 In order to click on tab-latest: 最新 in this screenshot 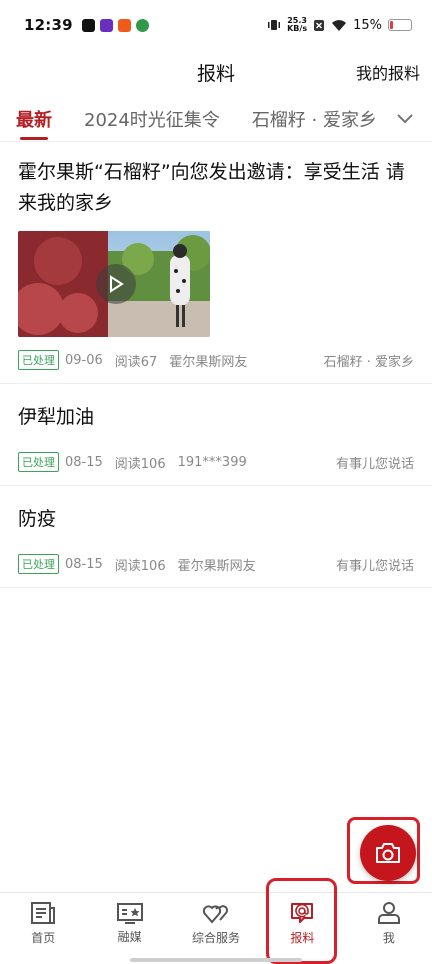, I will do `click(34, 123)`.